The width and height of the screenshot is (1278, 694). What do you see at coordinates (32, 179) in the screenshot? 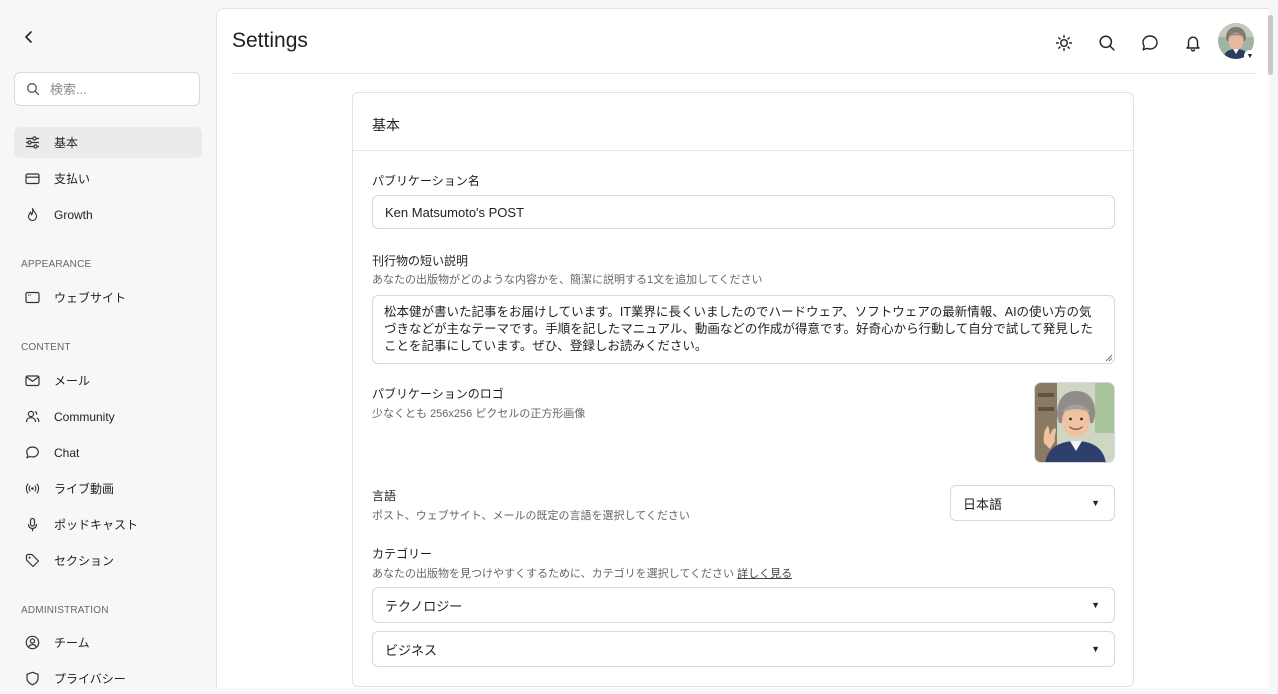
I see `credit-card-icon` at bounding box center [32, 179].